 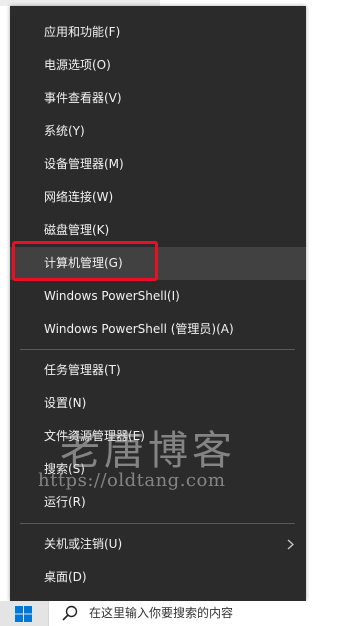 I want to click on menu-item-device-manager: 设备管理器(M), so click(x=158, y=164).